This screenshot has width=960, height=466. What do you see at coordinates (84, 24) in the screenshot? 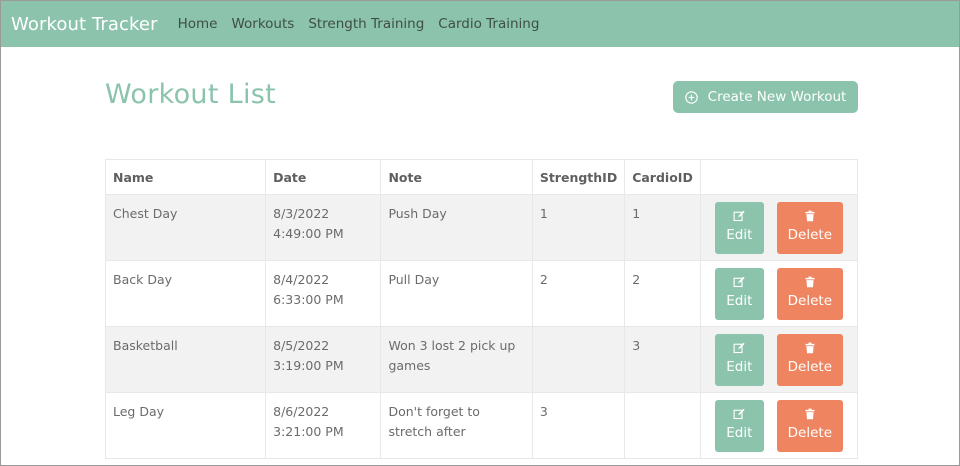
I see `brand-link: Workout Tracker` at bounding box center [84, 24].